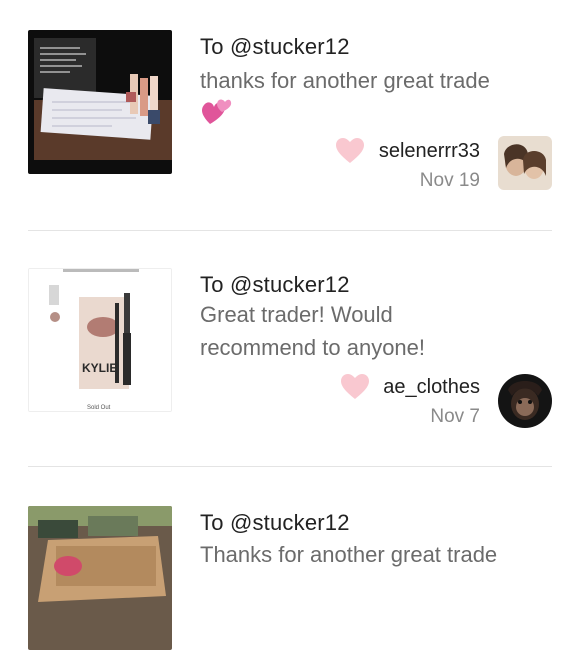 The height and width of the screenshot is (650, 580). What do you see at coordinates (429, 151) in the screenshot?
I see `reviewer-username: selenerrr33` at bounding box center [429, 151].